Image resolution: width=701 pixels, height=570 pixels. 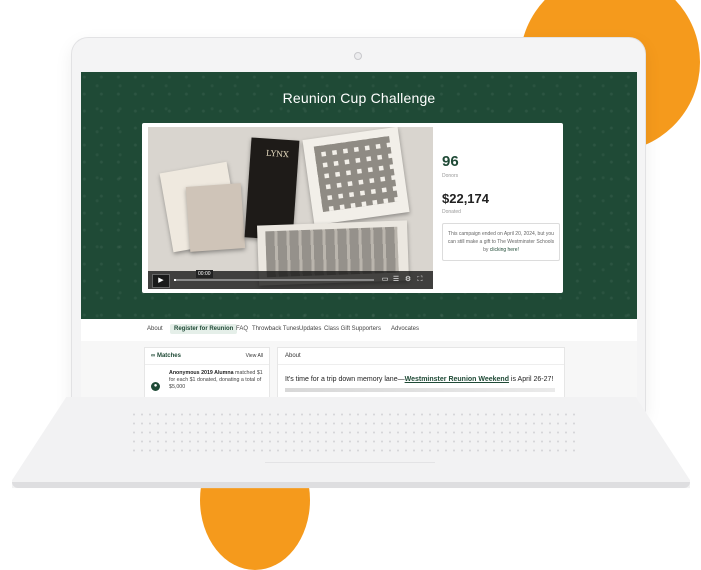 I want to click on about-body-text, so click(x=420, y=390).